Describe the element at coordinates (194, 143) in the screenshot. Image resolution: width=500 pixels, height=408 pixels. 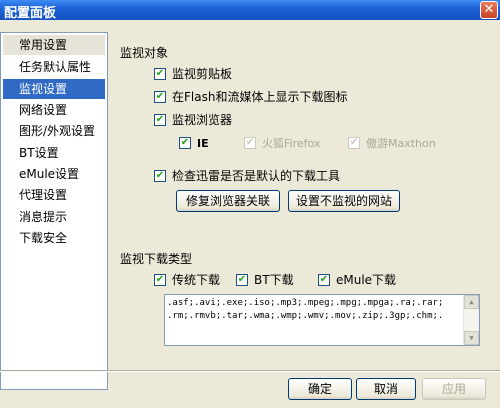
I see `ie-checkbox: ✔ IE` at that location.